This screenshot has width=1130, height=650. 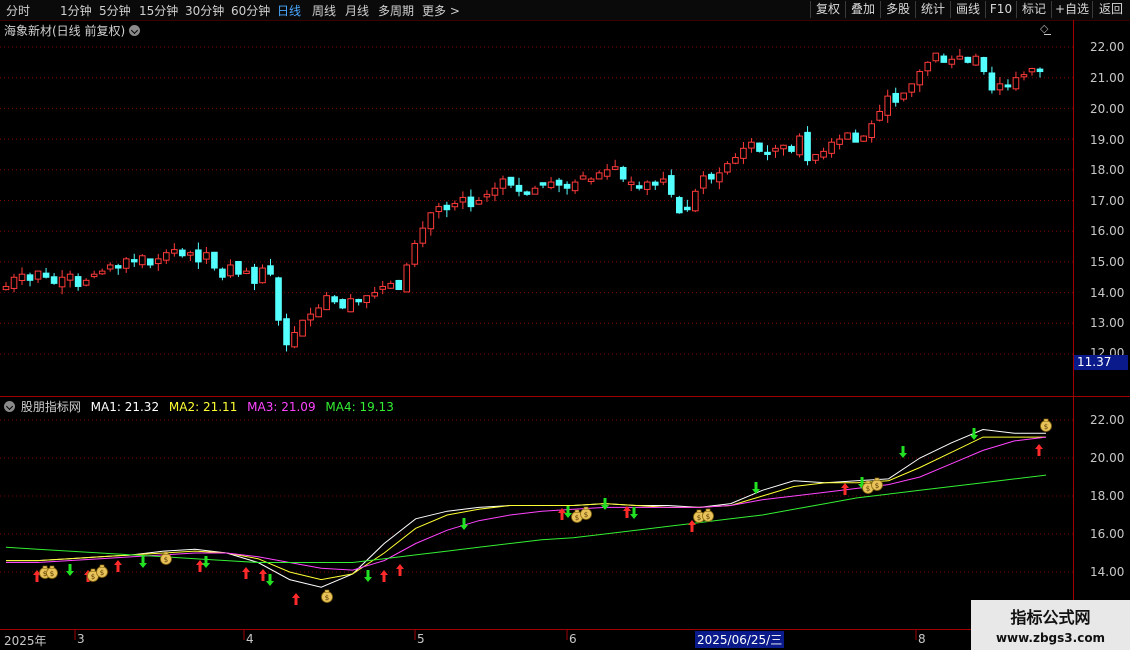 I want to click on ma1-label: MA1: 21.32, so click(x=125, y=407).